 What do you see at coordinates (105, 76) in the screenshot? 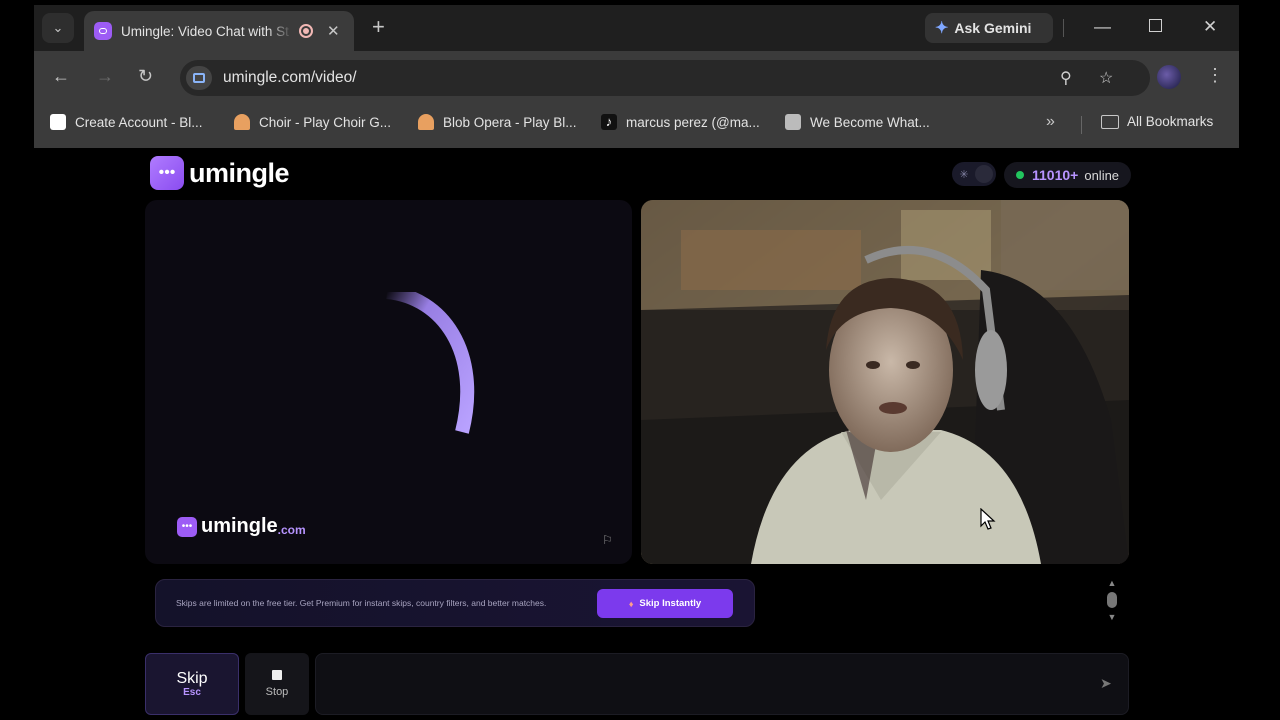
I see `forward-button: →` at bounding box center [105, 76].